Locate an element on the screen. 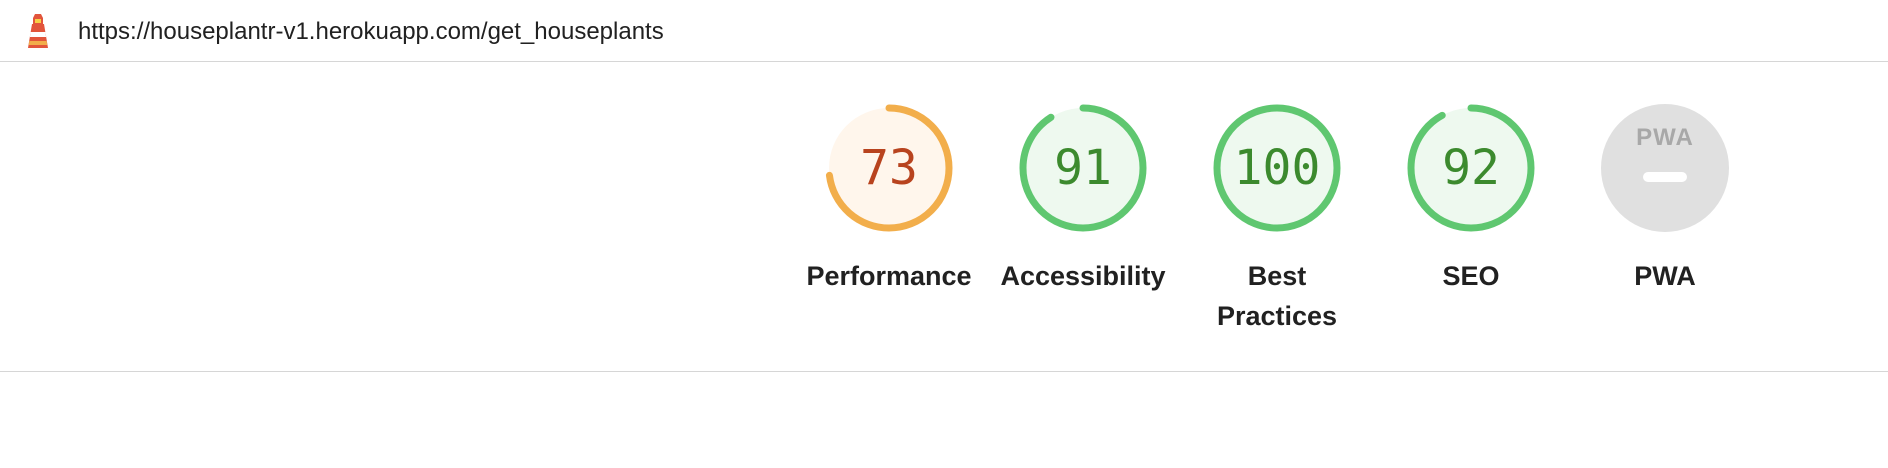  gauge-ring: 100 is located at coordinates (1277, 168).